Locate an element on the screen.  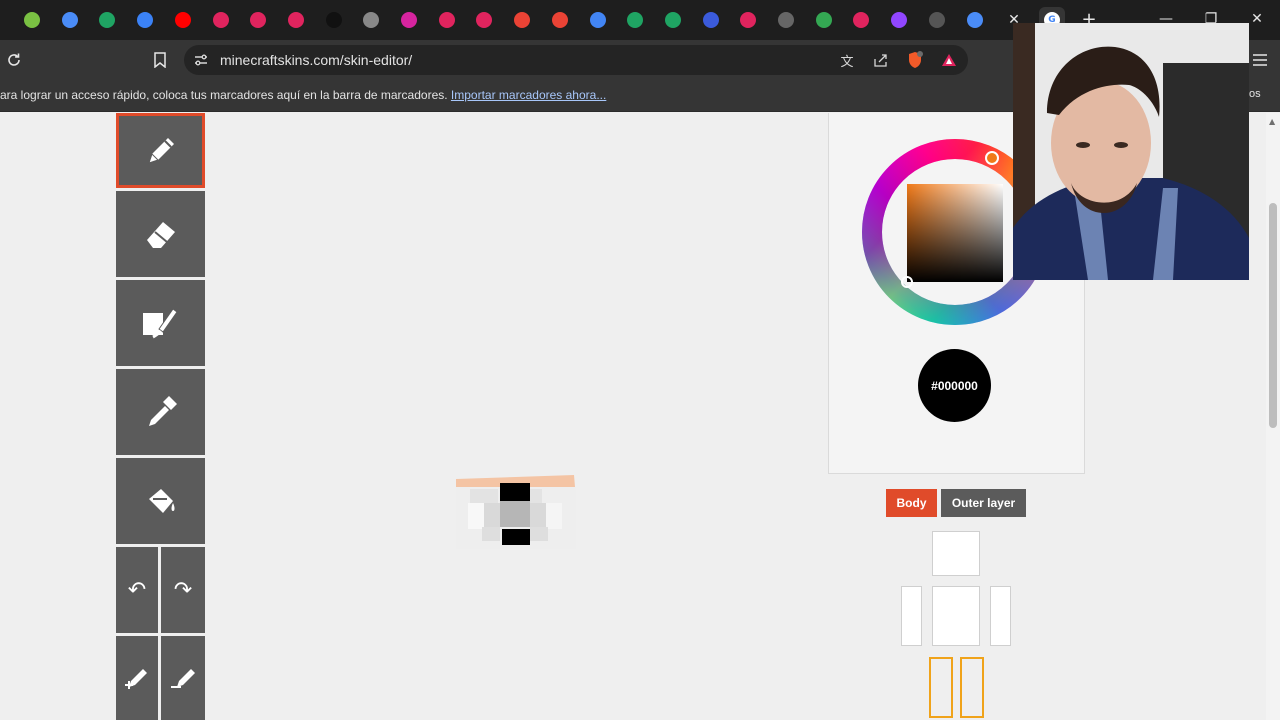
pencil-minus-icon is located at coordinates (183, 678).